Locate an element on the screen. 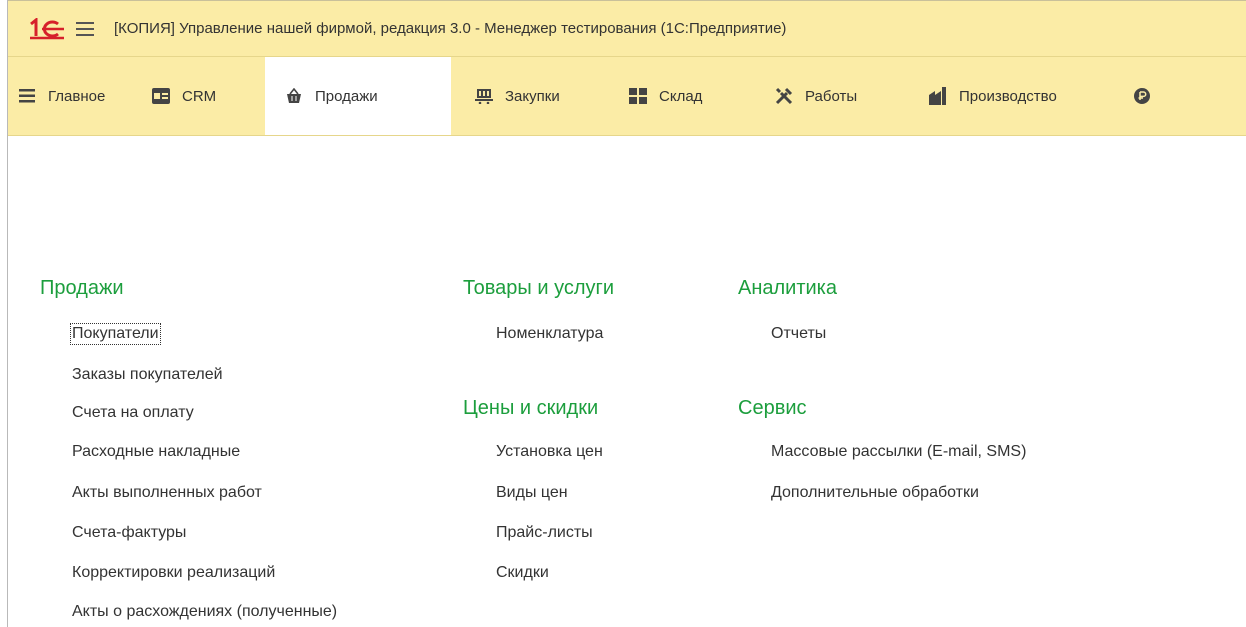 The image size is (1246, 627). link-discounts: Скидки is located at coordinates (522, 573).